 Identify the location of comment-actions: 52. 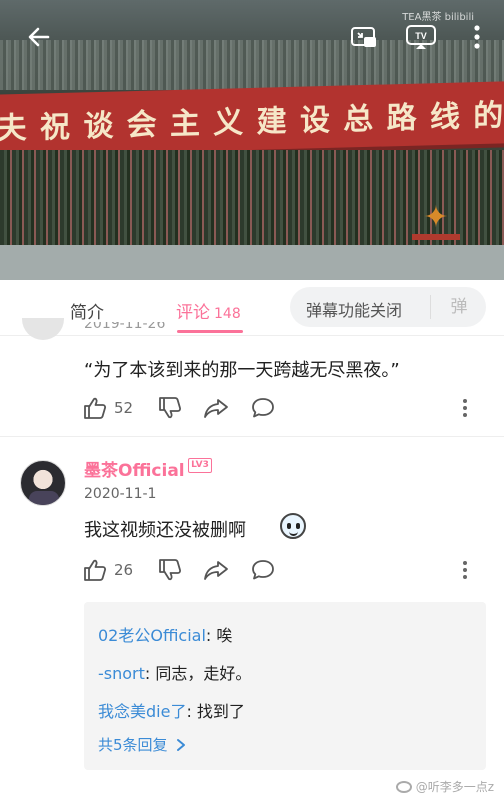
(282, 408).